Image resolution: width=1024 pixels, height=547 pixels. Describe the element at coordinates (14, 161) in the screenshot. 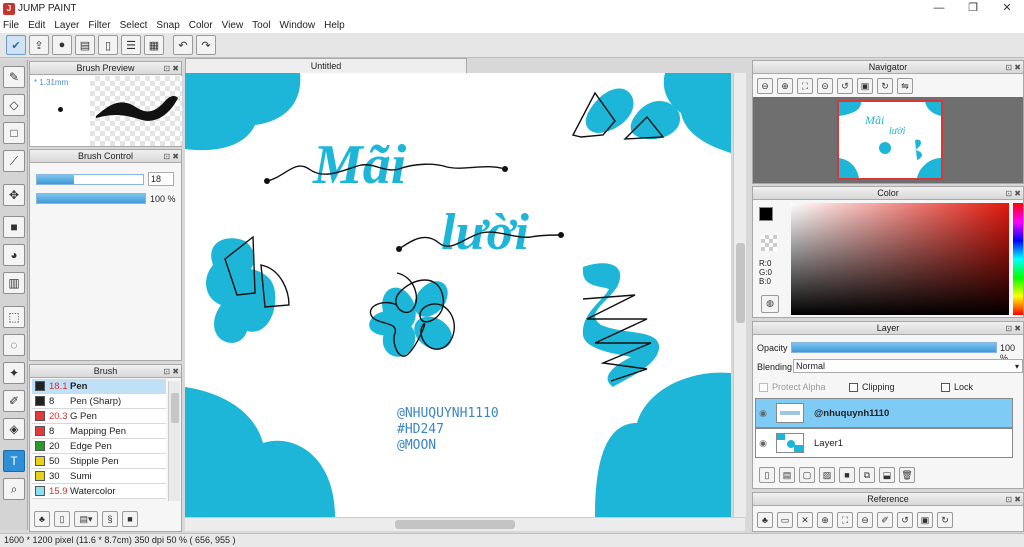

I see `line-tool-icon: ⟋` at that location.